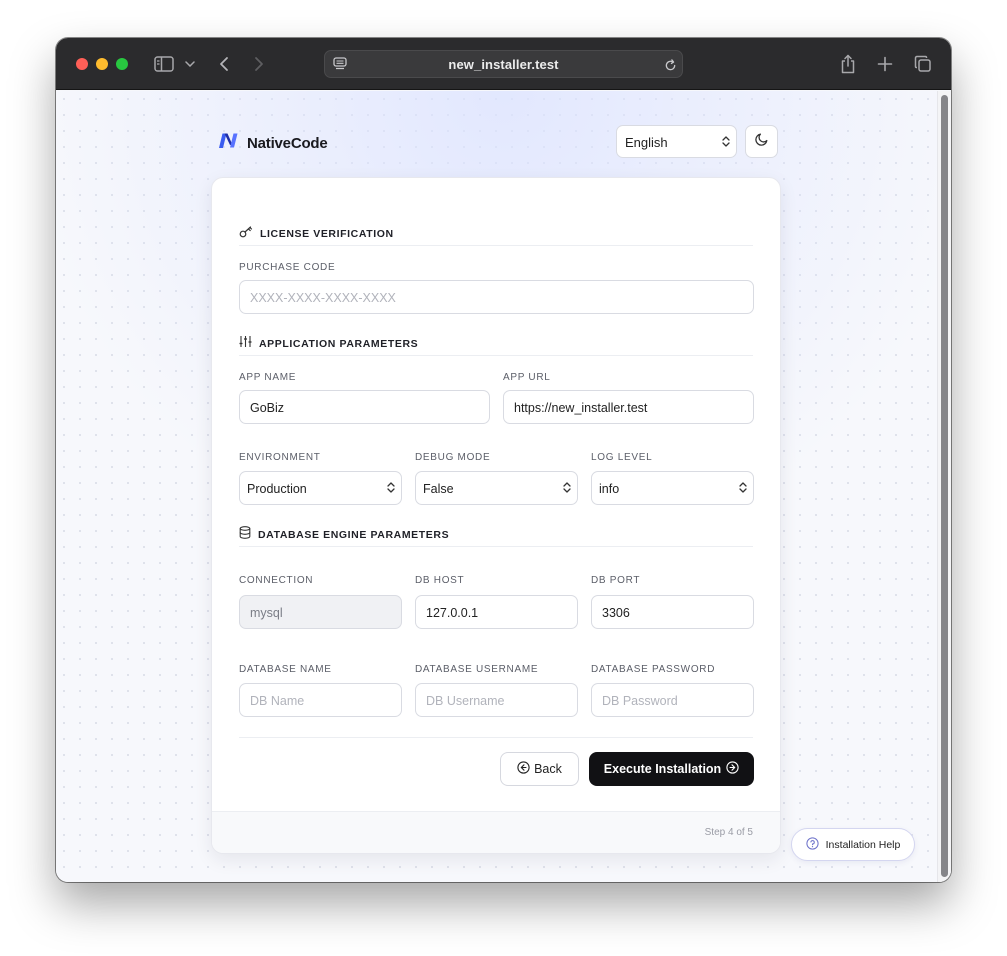 This screenshot has width=1007, height=956. Describe the element at coordinates (452, 613) in the screenshot. I see `db-host-value: 127.0.0.1` at that location.